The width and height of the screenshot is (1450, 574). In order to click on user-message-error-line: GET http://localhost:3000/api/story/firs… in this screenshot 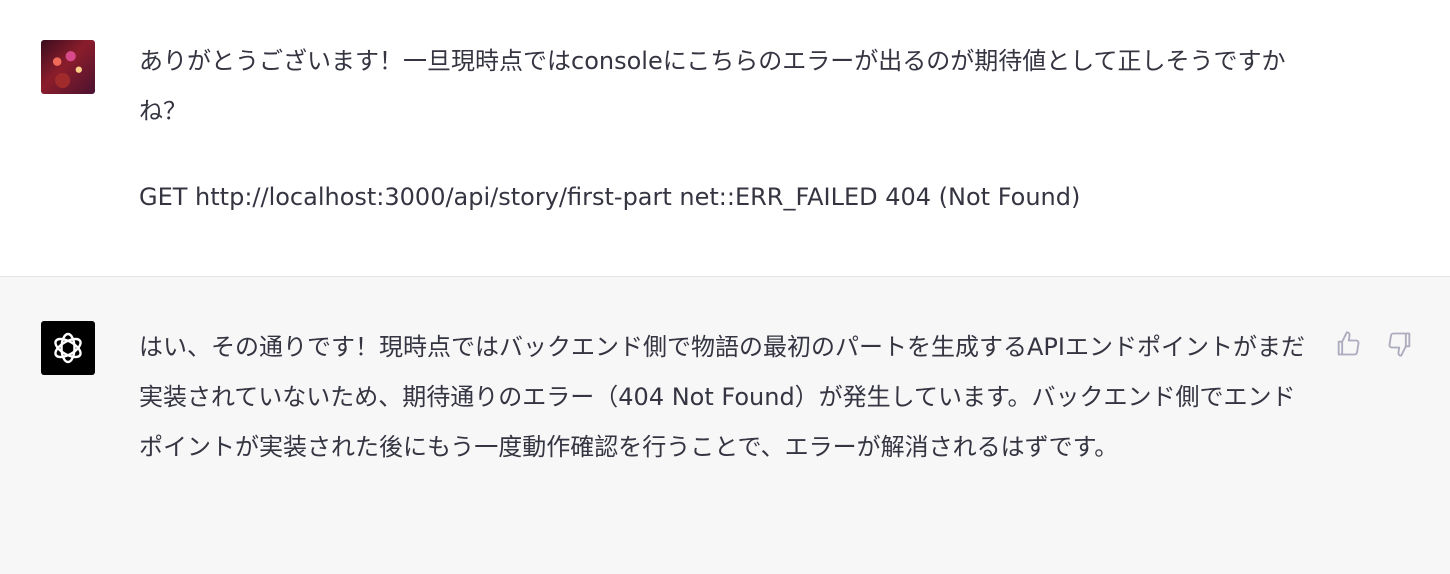, I will do `click(610, 197)`.